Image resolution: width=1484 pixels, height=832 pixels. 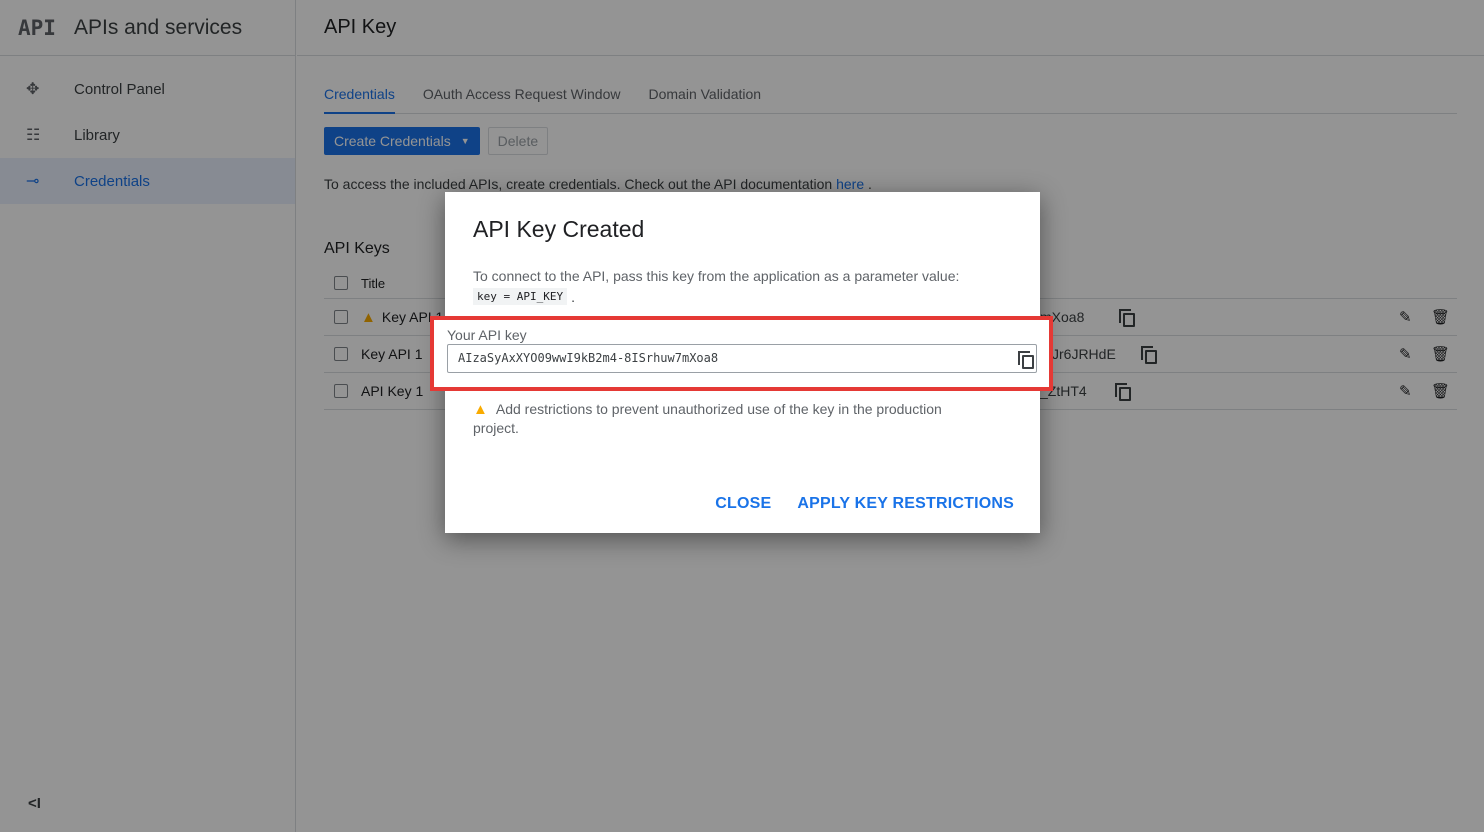 I want to click on dialog-code-line: key = API_KEY ., so click(x=524, y=296).